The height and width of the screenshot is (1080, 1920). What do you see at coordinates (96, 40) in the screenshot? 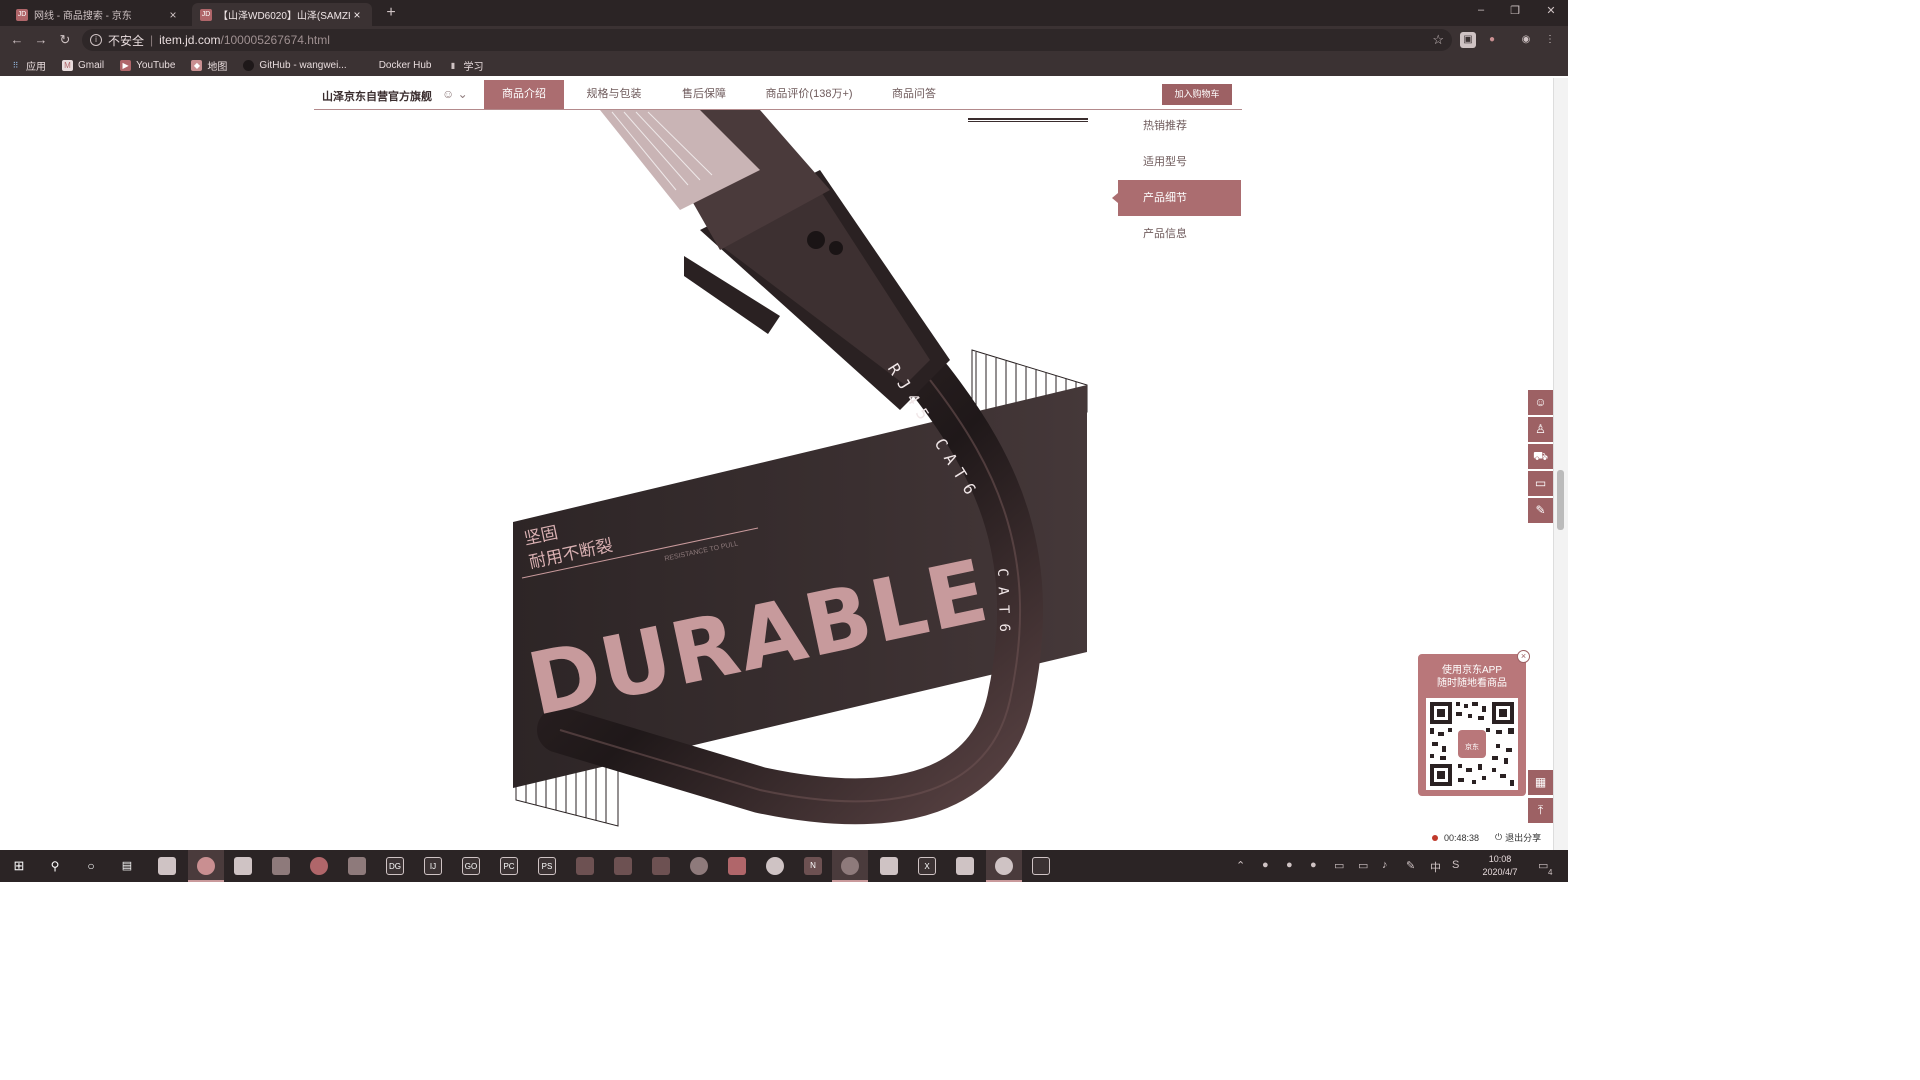
I see `info-icon: i` at bounding box center [96, 40].